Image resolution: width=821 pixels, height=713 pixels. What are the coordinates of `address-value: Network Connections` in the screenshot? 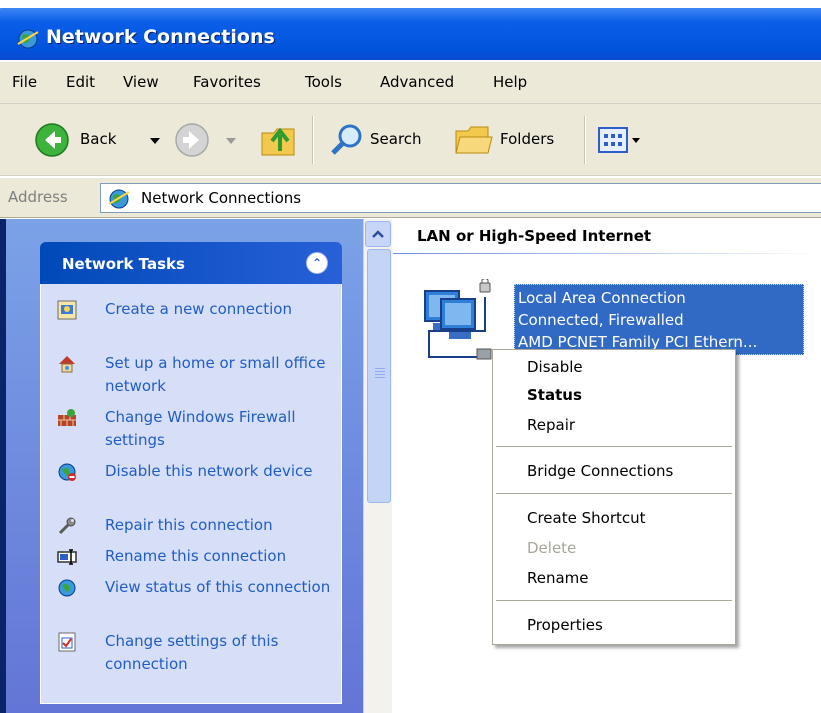 It's located at (221, 198).